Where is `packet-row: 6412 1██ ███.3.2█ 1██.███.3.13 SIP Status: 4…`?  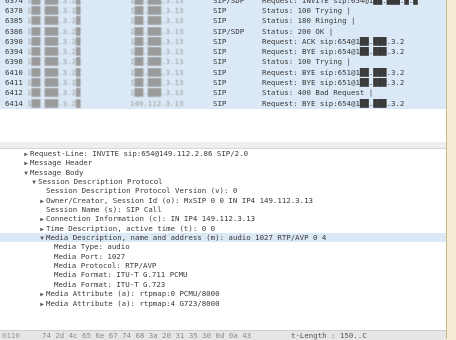
packet-row: 6412 1██ ███.3.2█ 1██.███.3.13 SIP Status: 4… is located at coordinates (223, 93).